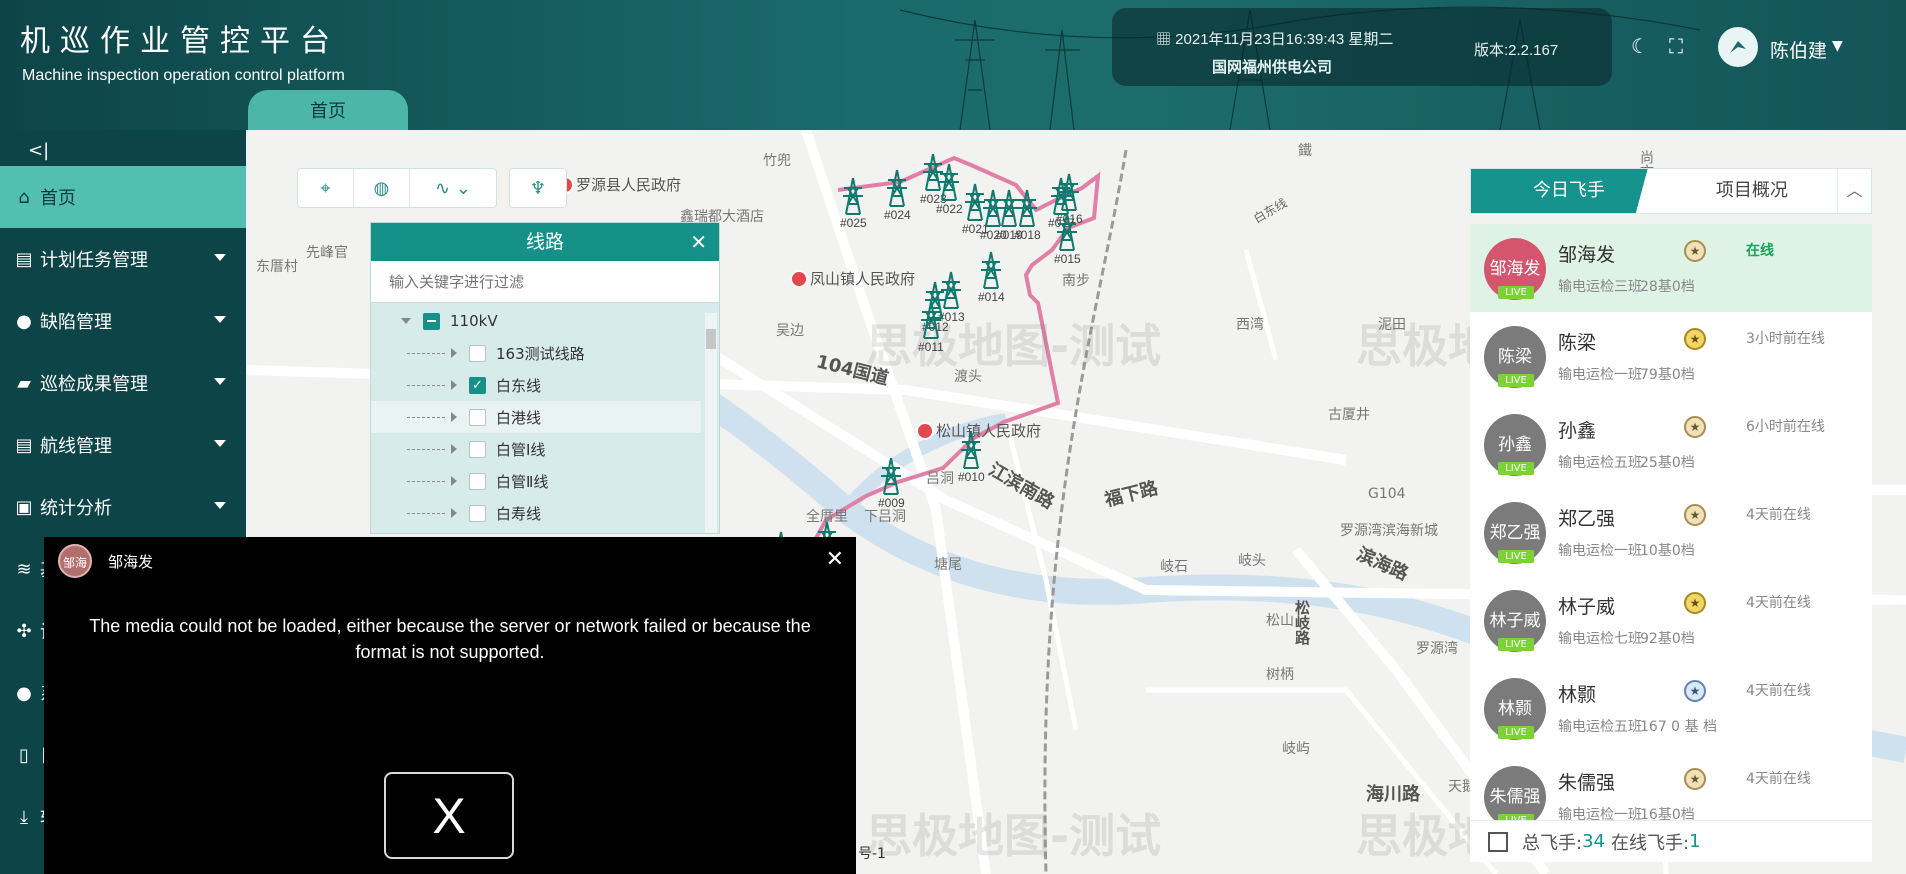 This screenshot has height=874, width=1906. What do you see at coordinates (1854, 191) in the screenshot?
I see `chevron-up-icon: ︿` at bounding box center [1854, 191].